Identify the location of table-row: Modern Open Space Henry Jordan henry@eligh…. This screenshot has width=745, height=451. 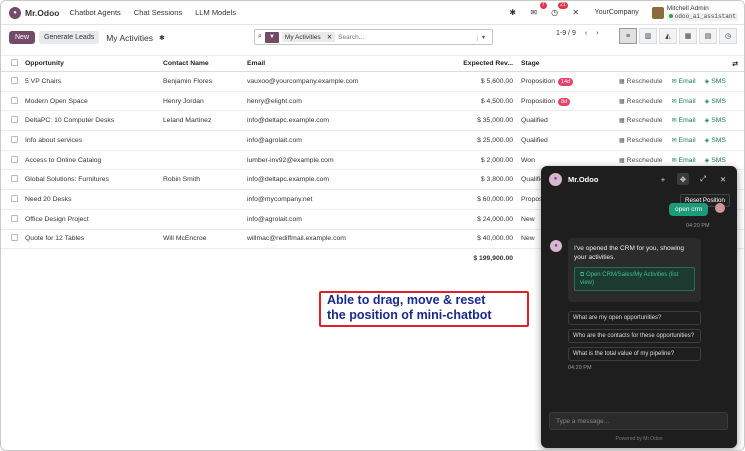
(372, 101).